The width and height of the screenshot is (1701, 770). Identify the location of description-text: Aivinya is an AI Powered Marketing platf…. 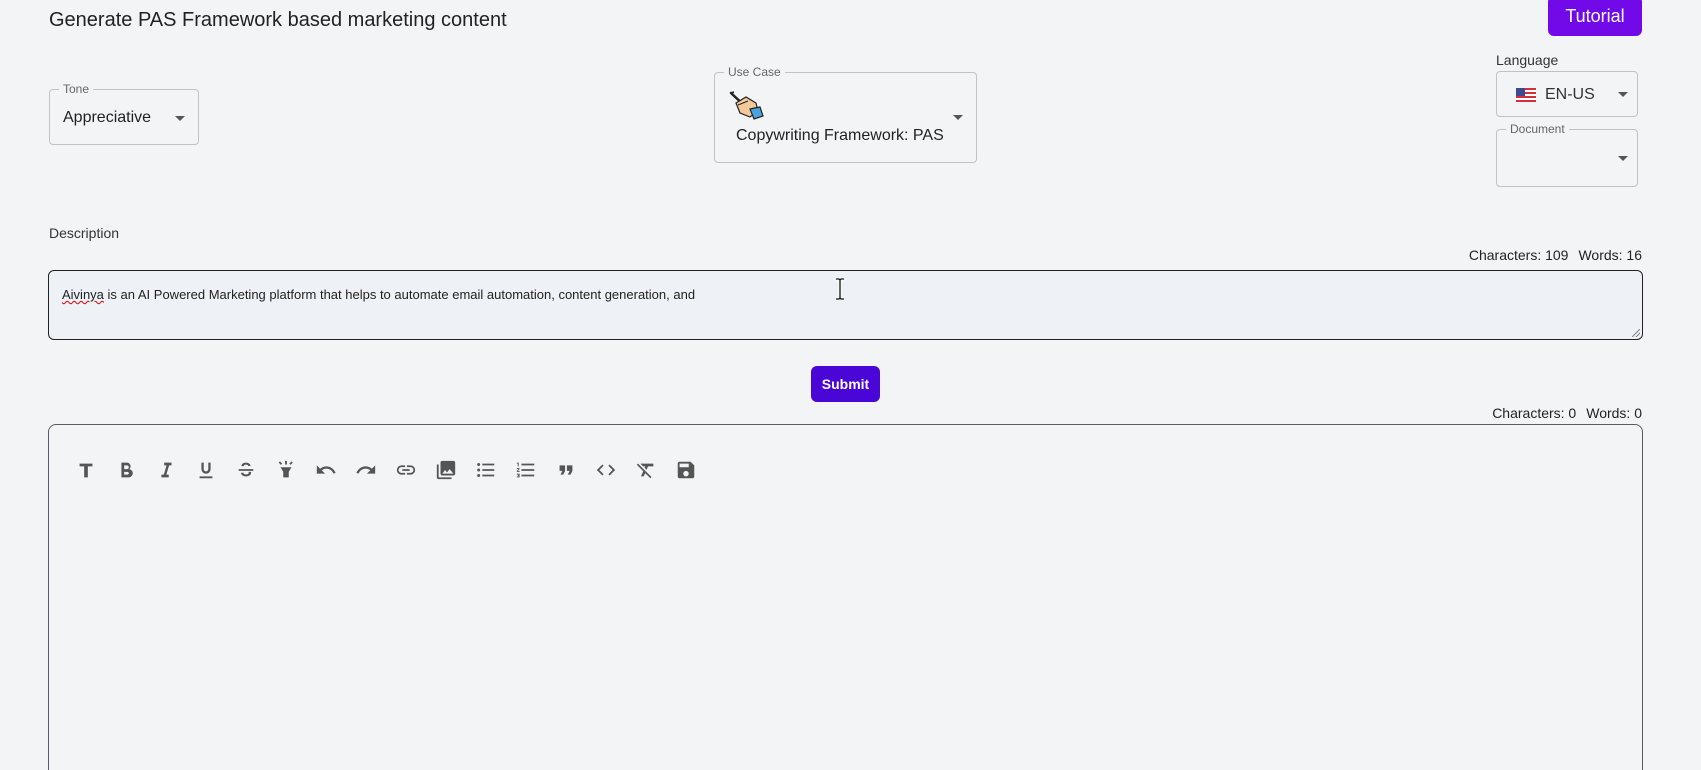
(378, 294).